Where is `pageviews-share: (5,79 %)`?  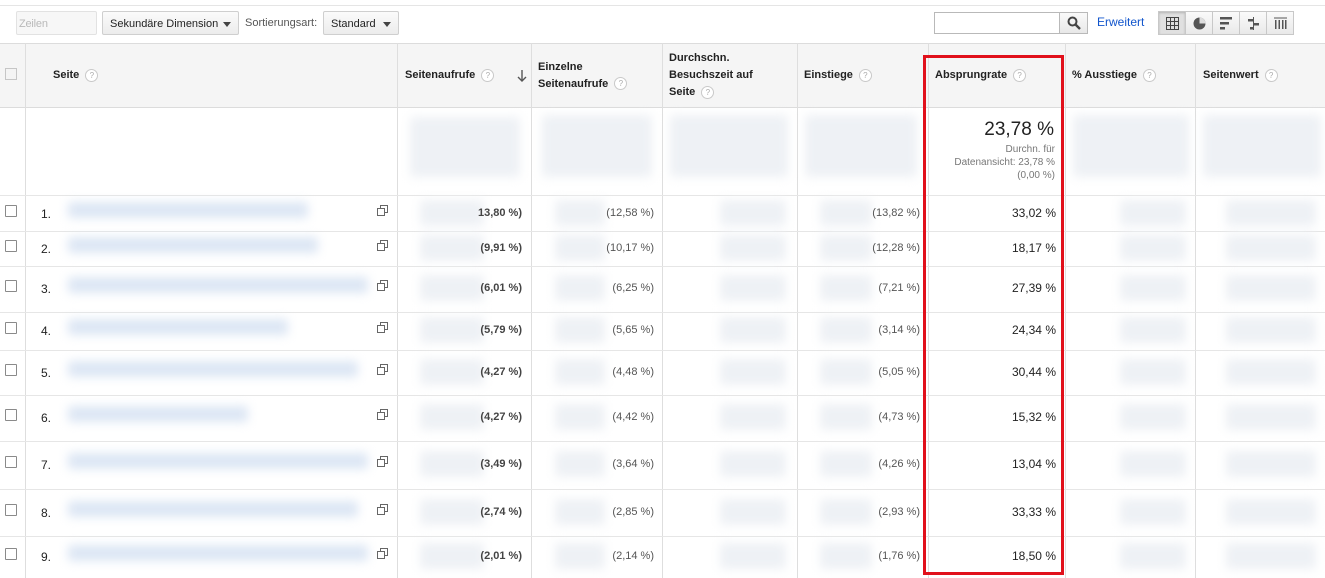
pageviews-share: (5,79 %) is located at coordinates (501, 330).